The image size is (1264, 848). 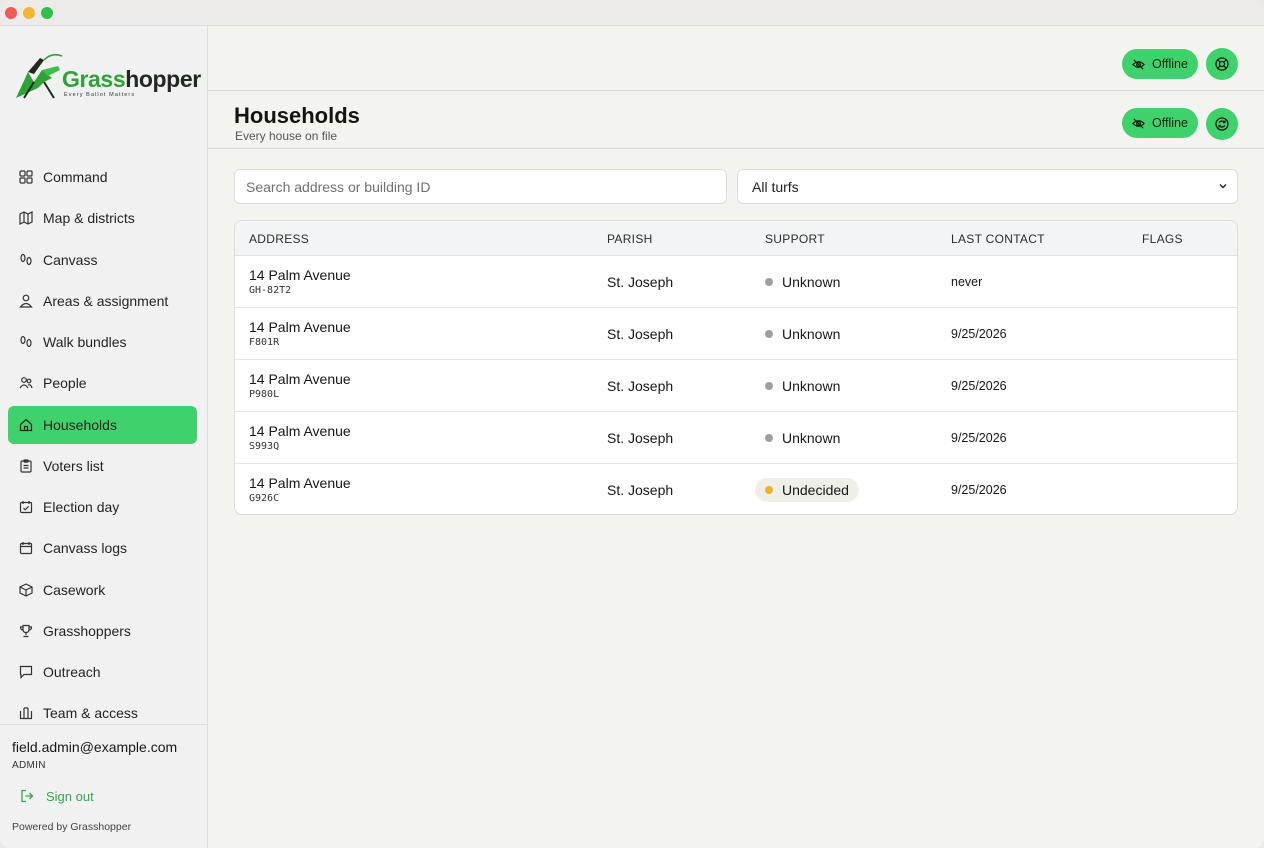 I want to click on sign-out-label: Sign out, so click(x=70, y=796).